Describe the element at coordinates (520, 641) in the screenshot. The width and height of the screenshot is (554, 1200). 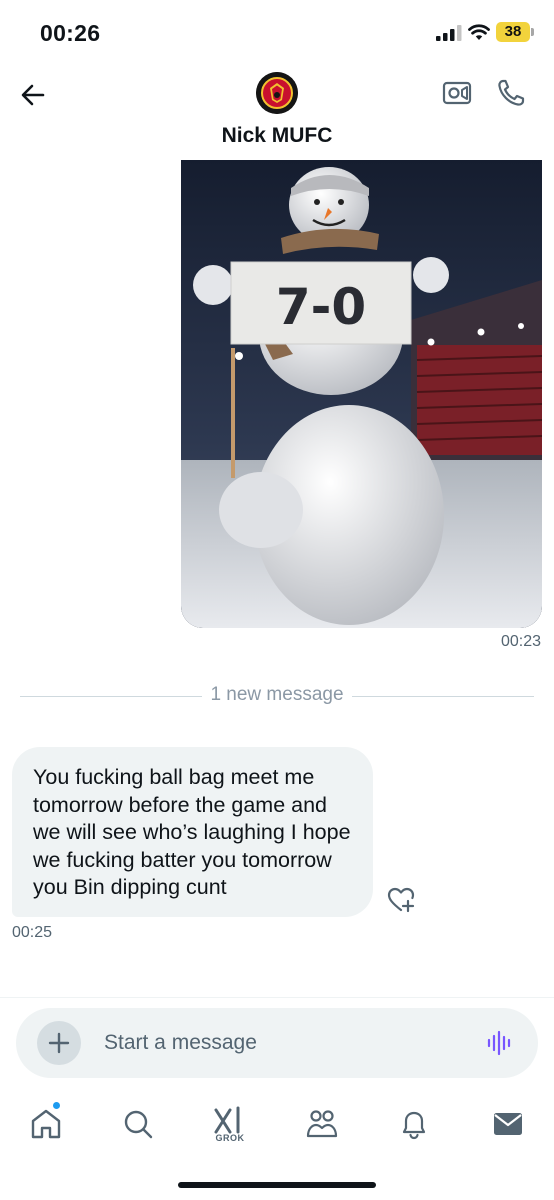
I see `image-message-timestamp: 00:23` at that location.